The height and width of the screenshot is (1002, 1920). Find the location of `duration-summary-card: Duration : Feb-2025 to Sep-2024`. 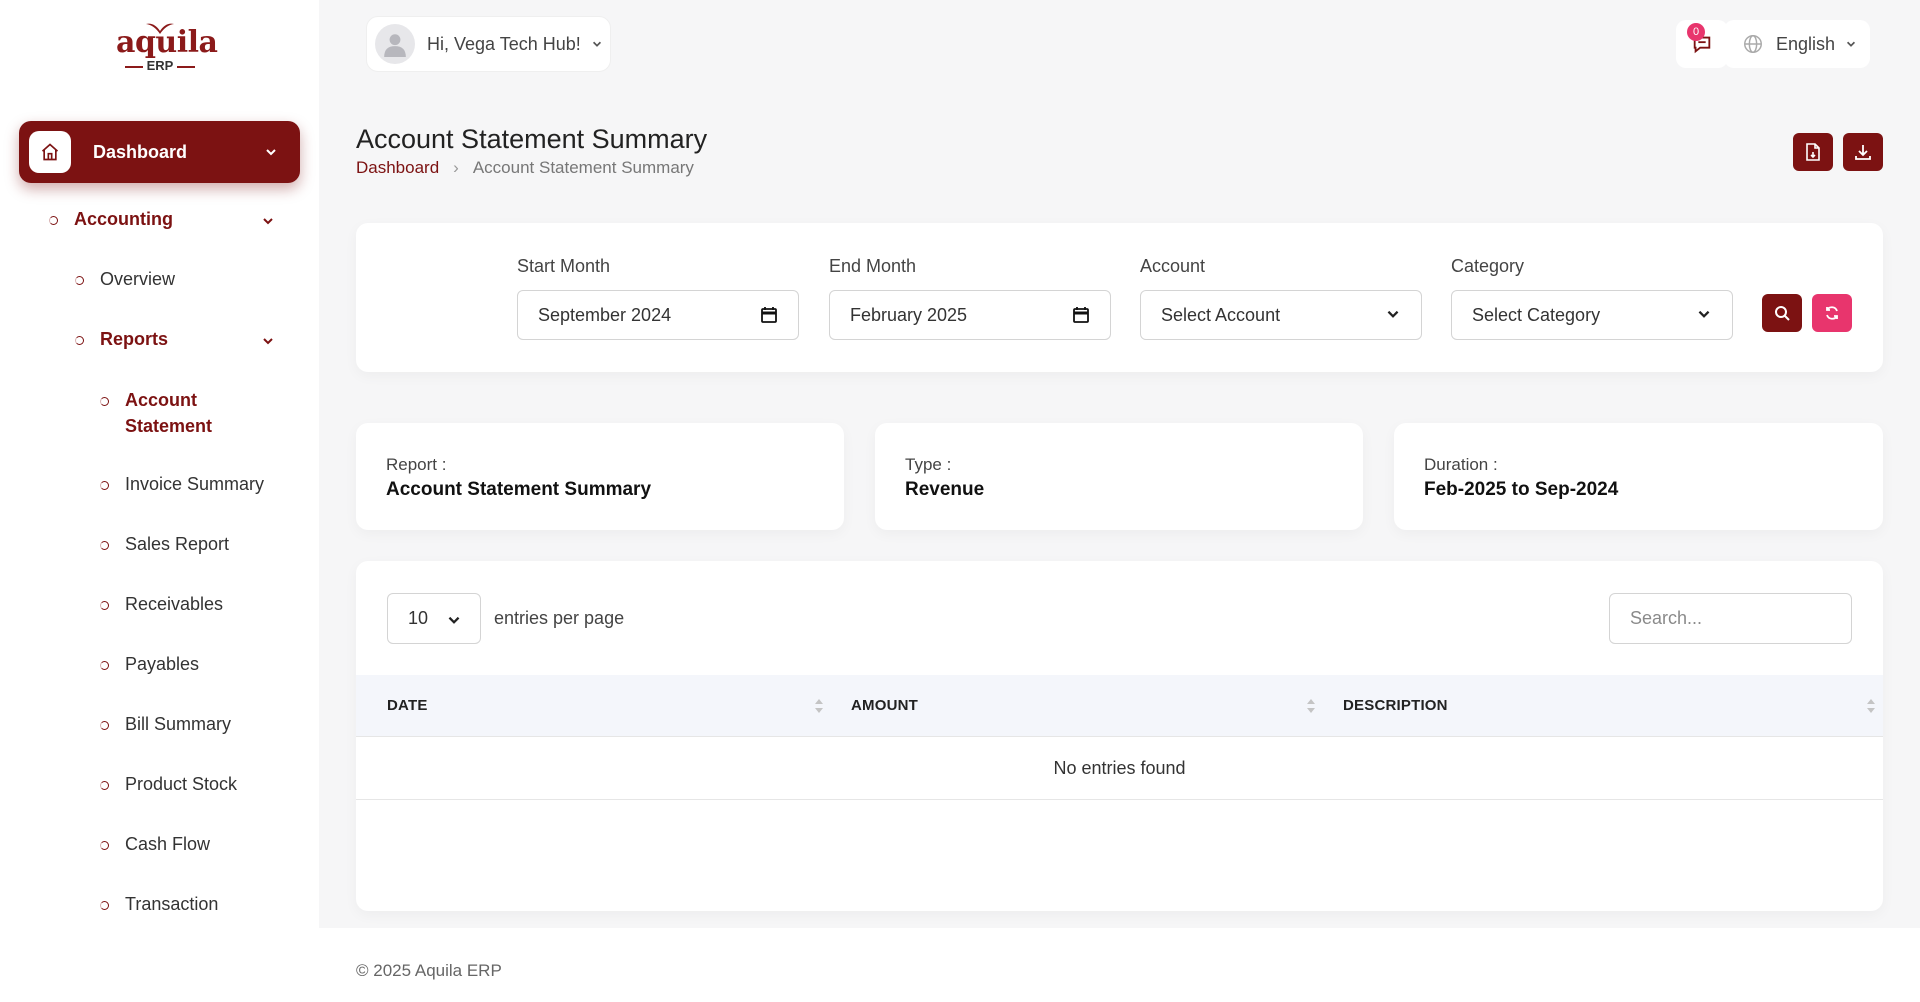

duration-summary-card: Duration : Feb-2025 to Sep-2024 is located at coordinates (1638, 476).